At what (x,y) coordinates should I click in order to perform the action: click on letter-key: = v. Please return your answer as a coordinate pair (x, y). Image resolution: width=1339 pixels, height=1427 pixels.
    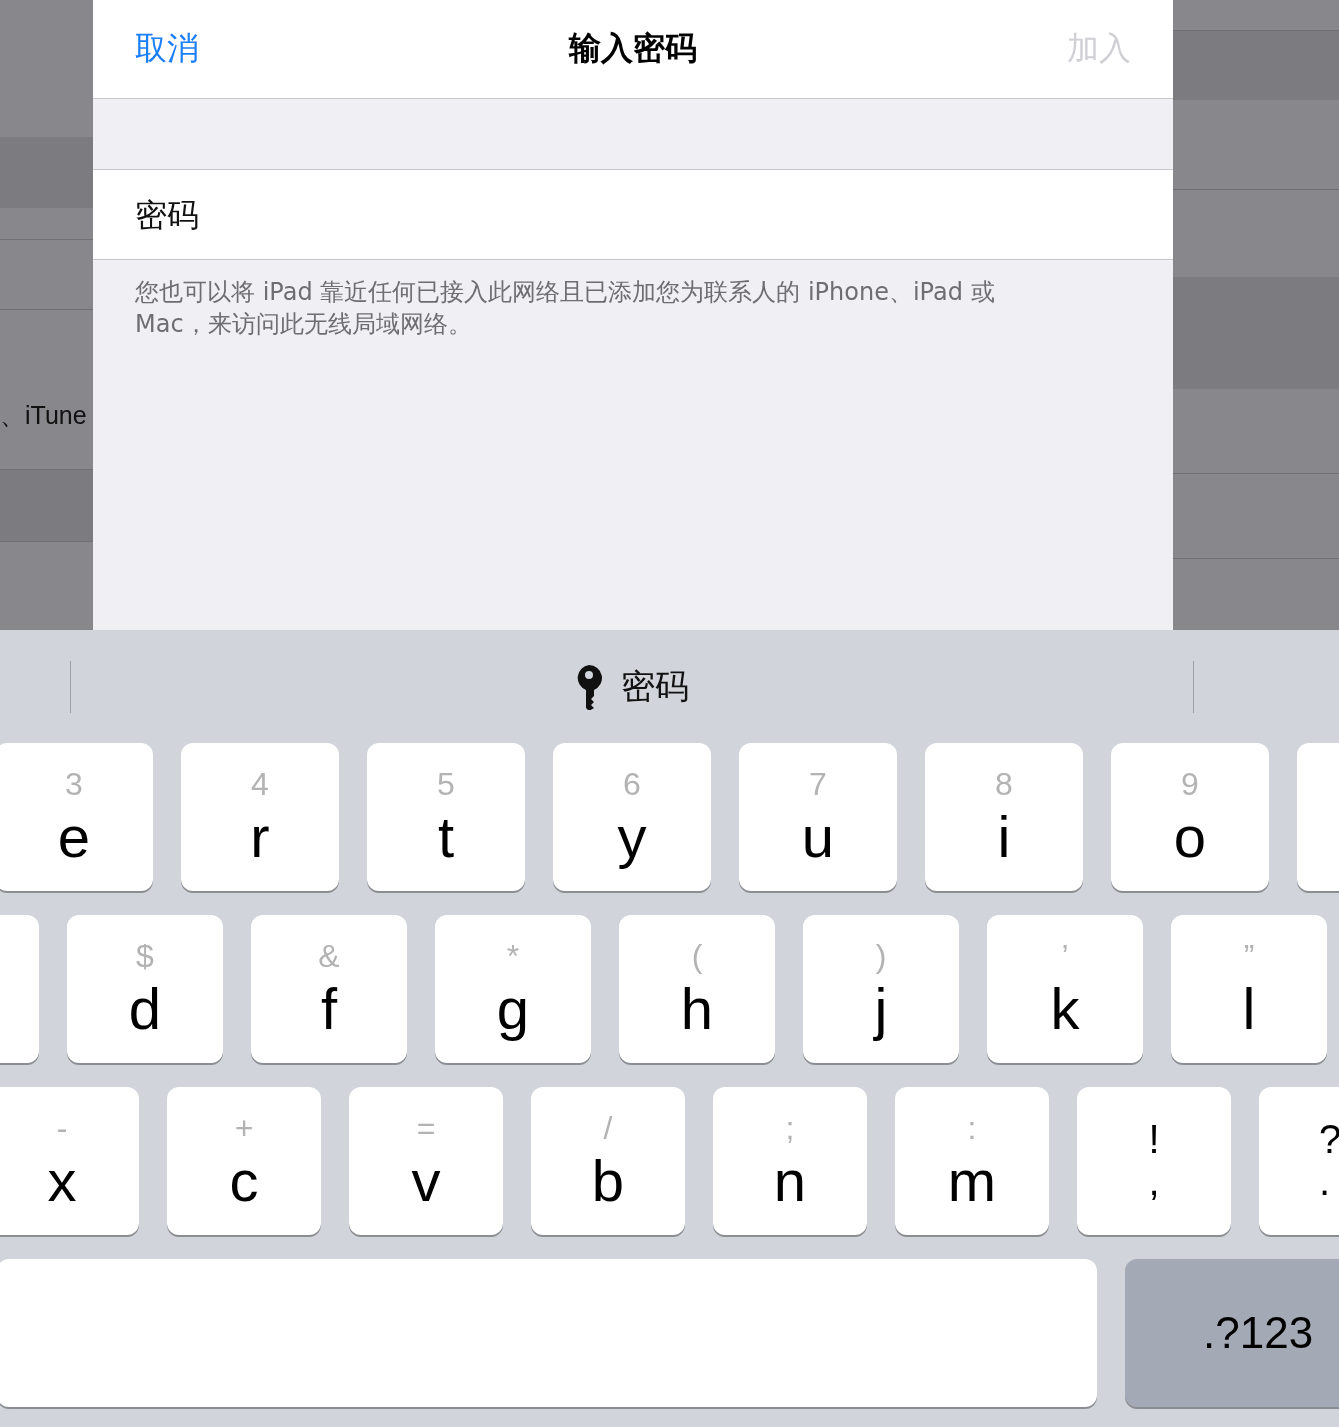
    Looking at the image, I should click on (426, 1161).